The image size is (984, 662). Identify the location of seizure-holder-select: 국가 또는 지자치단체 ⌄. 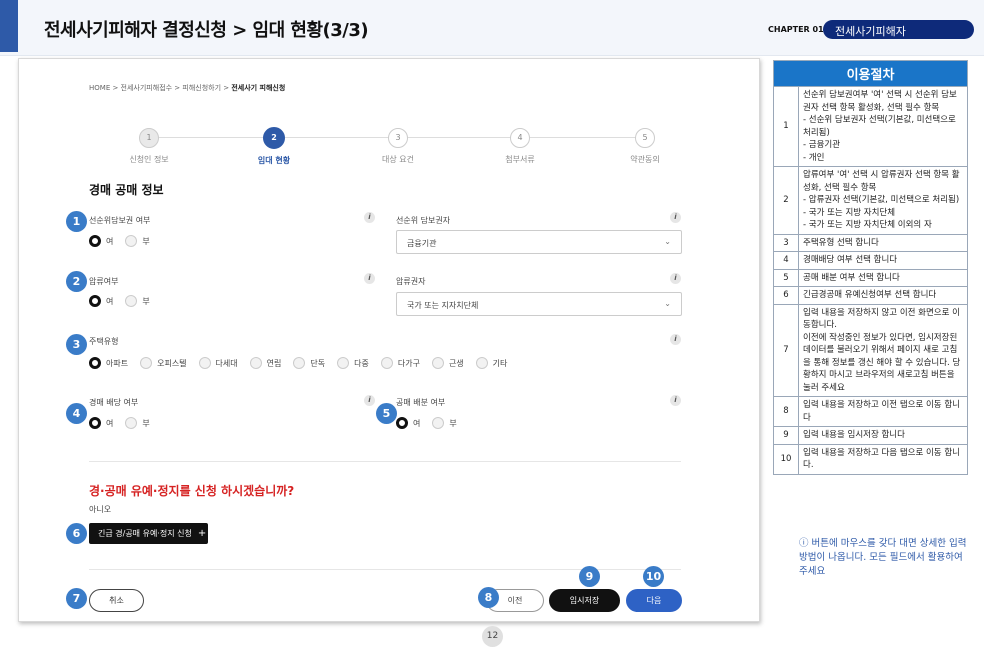
(539, 304).